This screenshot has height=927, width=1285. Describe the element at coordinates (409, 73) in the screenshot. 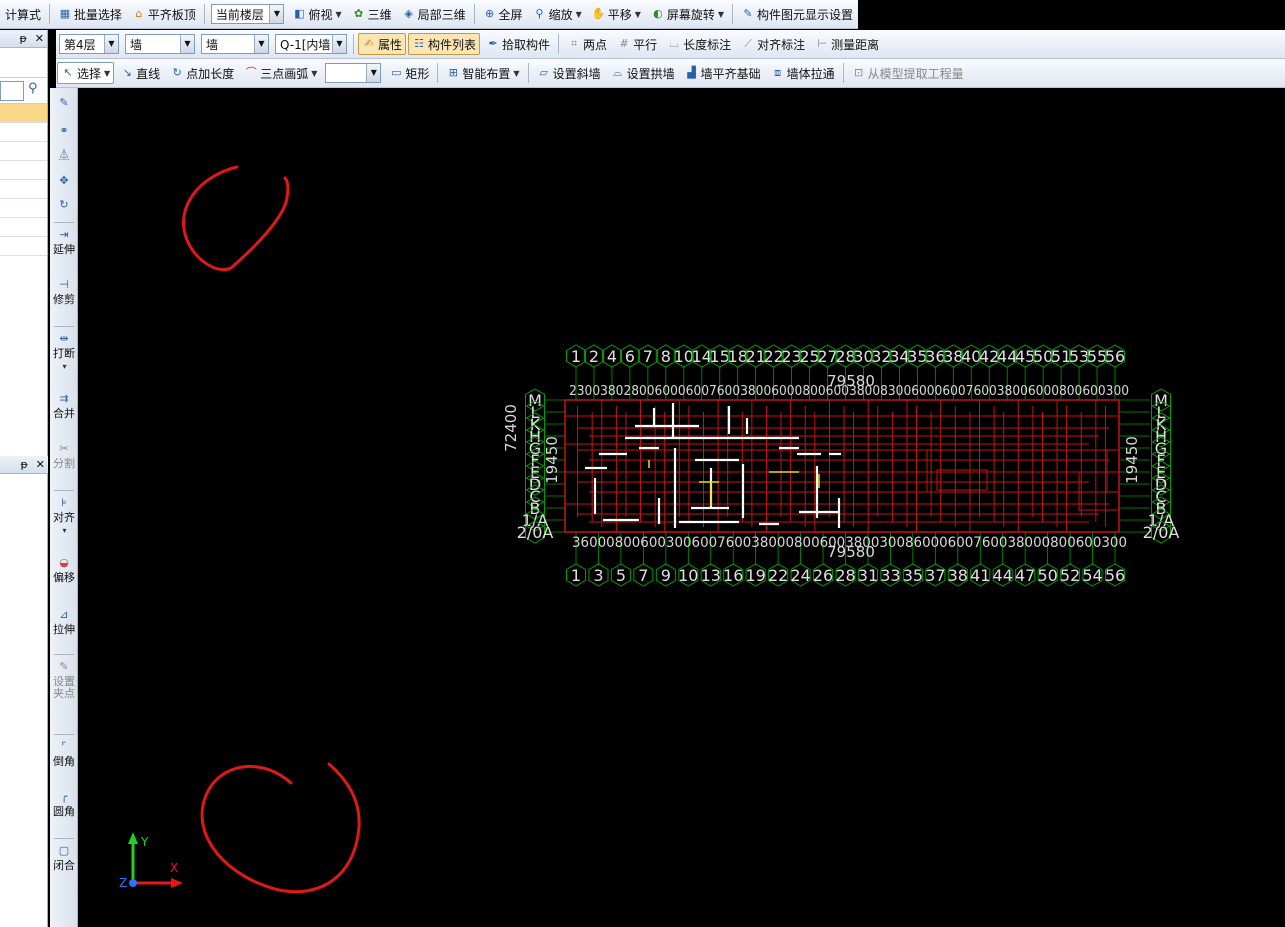

I see `rectangle-button: ▭ 矩形` at that location.